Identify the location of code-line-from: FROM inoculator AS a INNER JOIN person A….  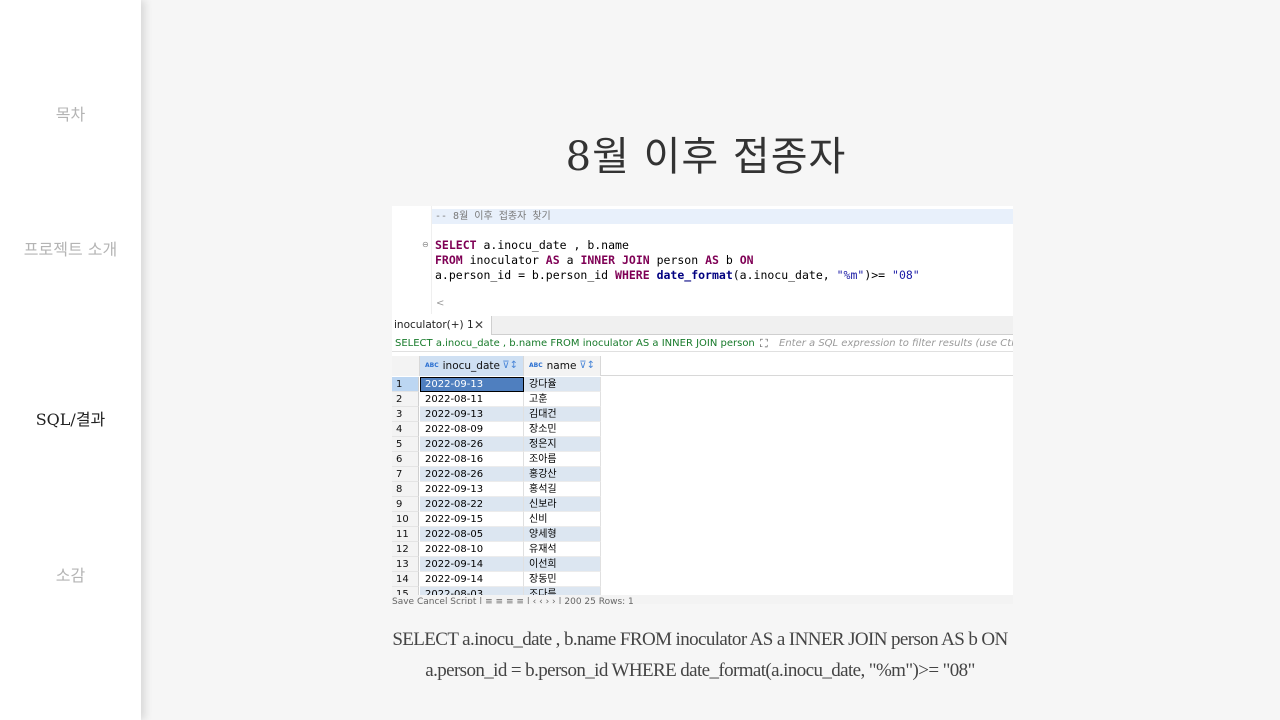
(594, 260).